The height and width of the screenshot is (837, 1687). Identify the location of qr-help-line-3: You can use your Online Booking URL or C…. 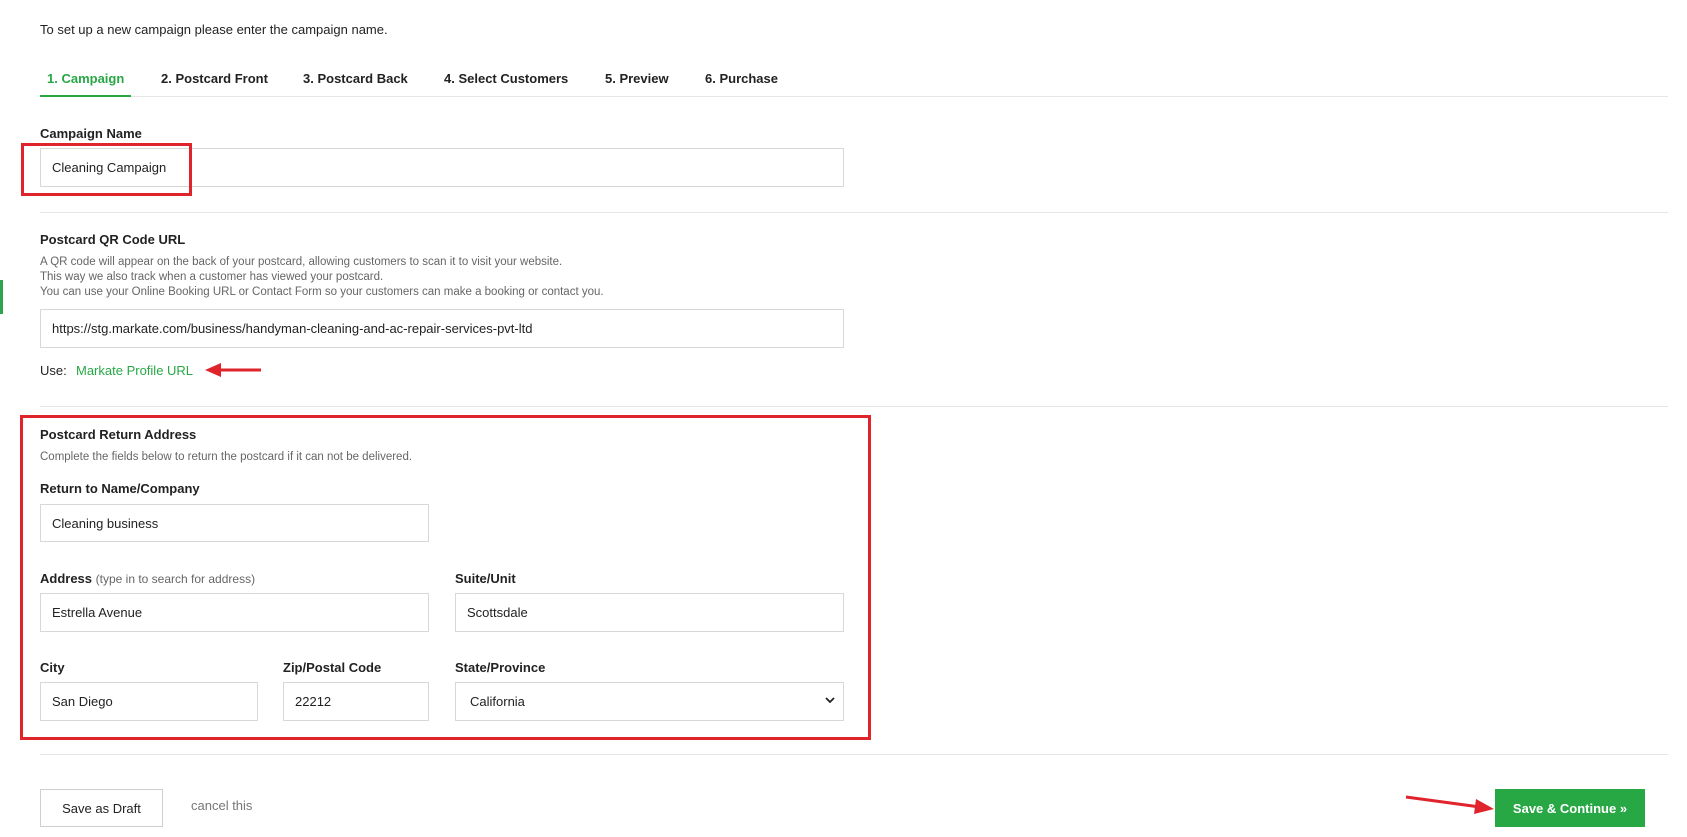
(322, 292).